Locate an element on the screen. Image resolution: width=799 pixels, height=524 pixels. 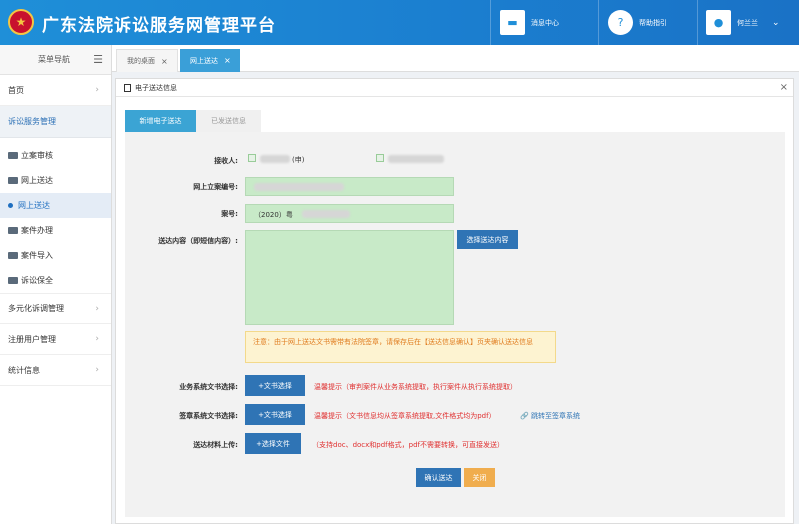
sidebar-item-online-service-active: 网上送达 is located at coordinates (55, 205).